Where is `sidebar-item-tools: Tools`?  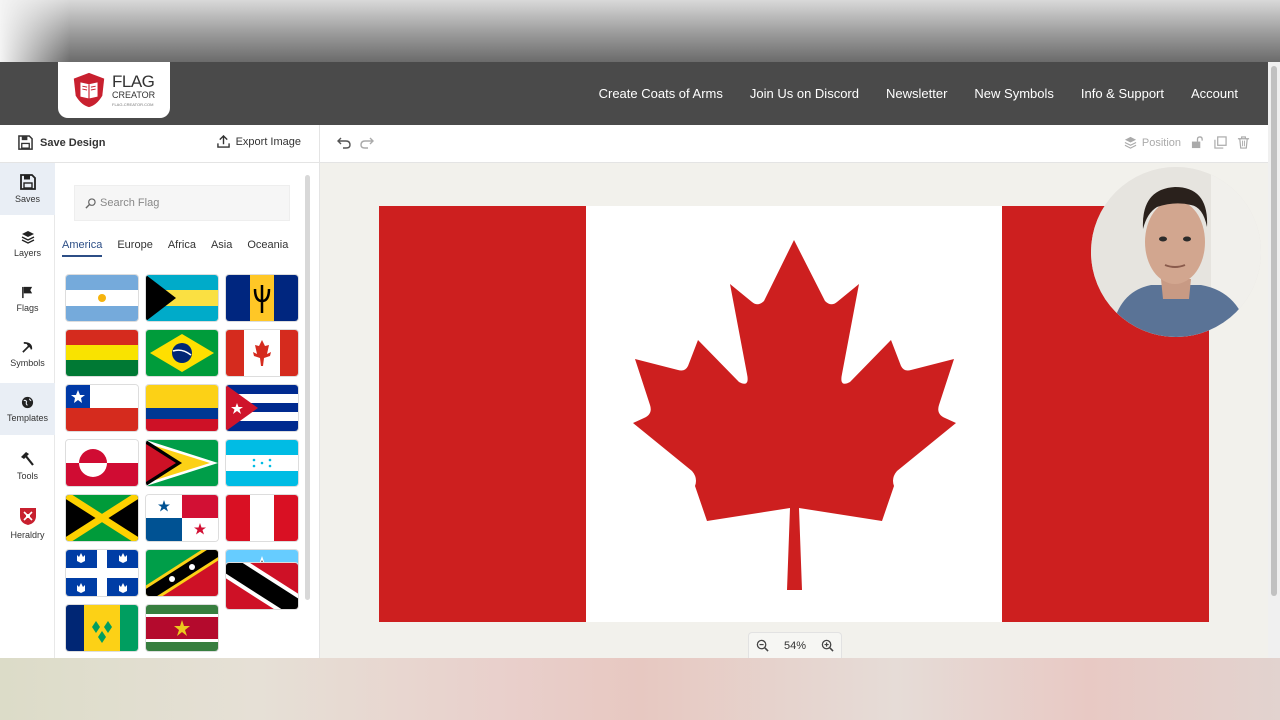 sidebar-item-tools: Tools is located at coordinates (27, 466).